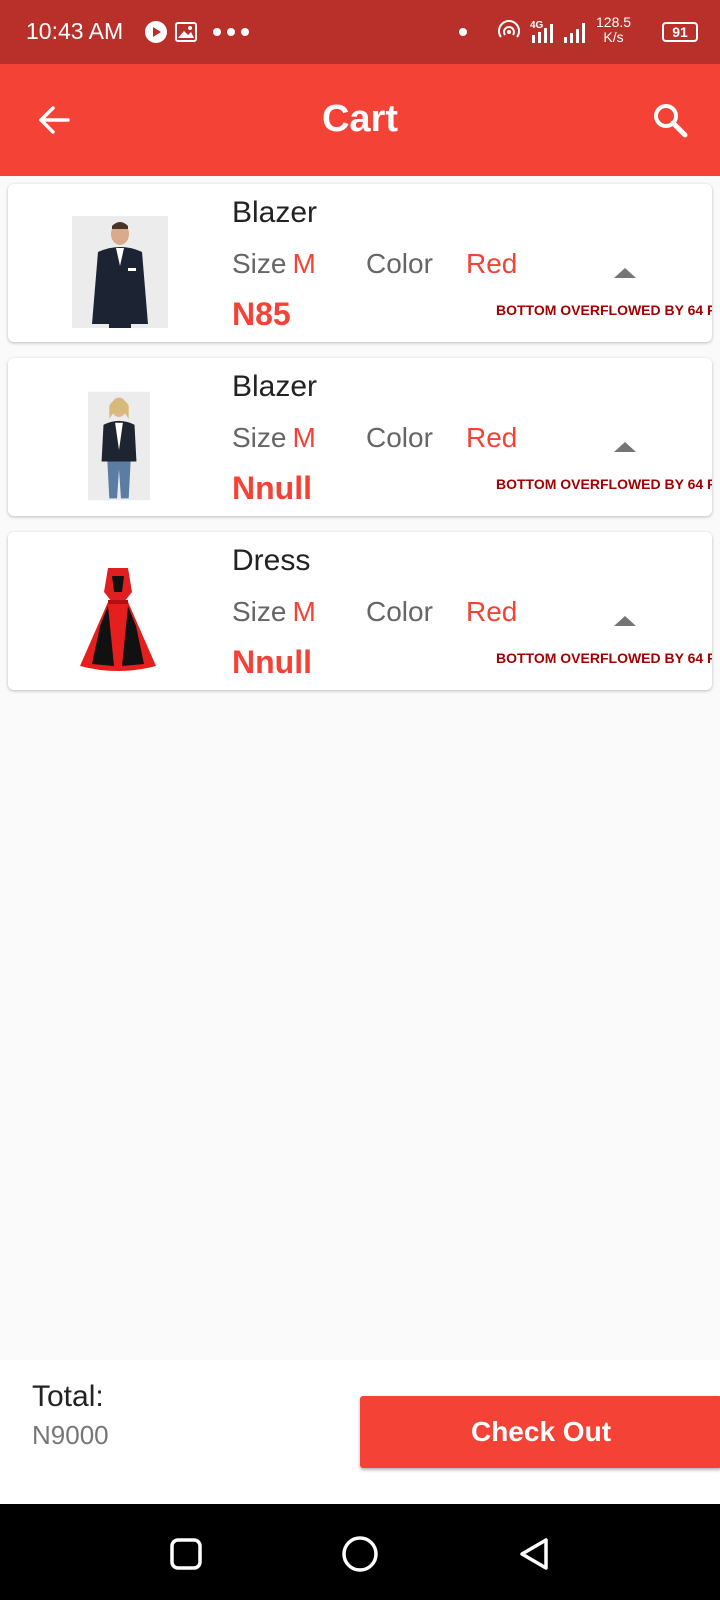  Describe the element at coordinates (575, 32) in the screenshot. I see `signal-icon` at that location.